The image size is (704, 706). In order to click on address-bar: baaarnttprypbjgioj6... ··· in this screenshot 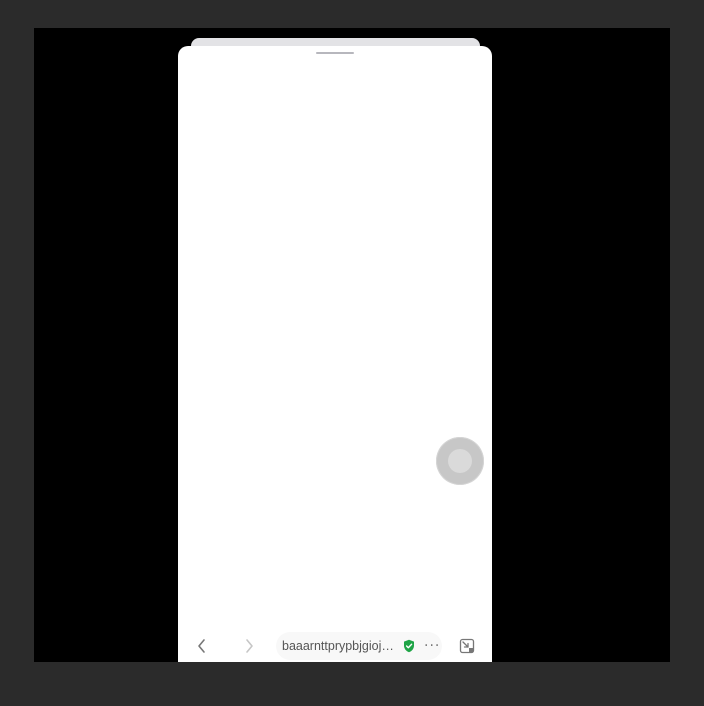, I will do `click(359, 646)`.